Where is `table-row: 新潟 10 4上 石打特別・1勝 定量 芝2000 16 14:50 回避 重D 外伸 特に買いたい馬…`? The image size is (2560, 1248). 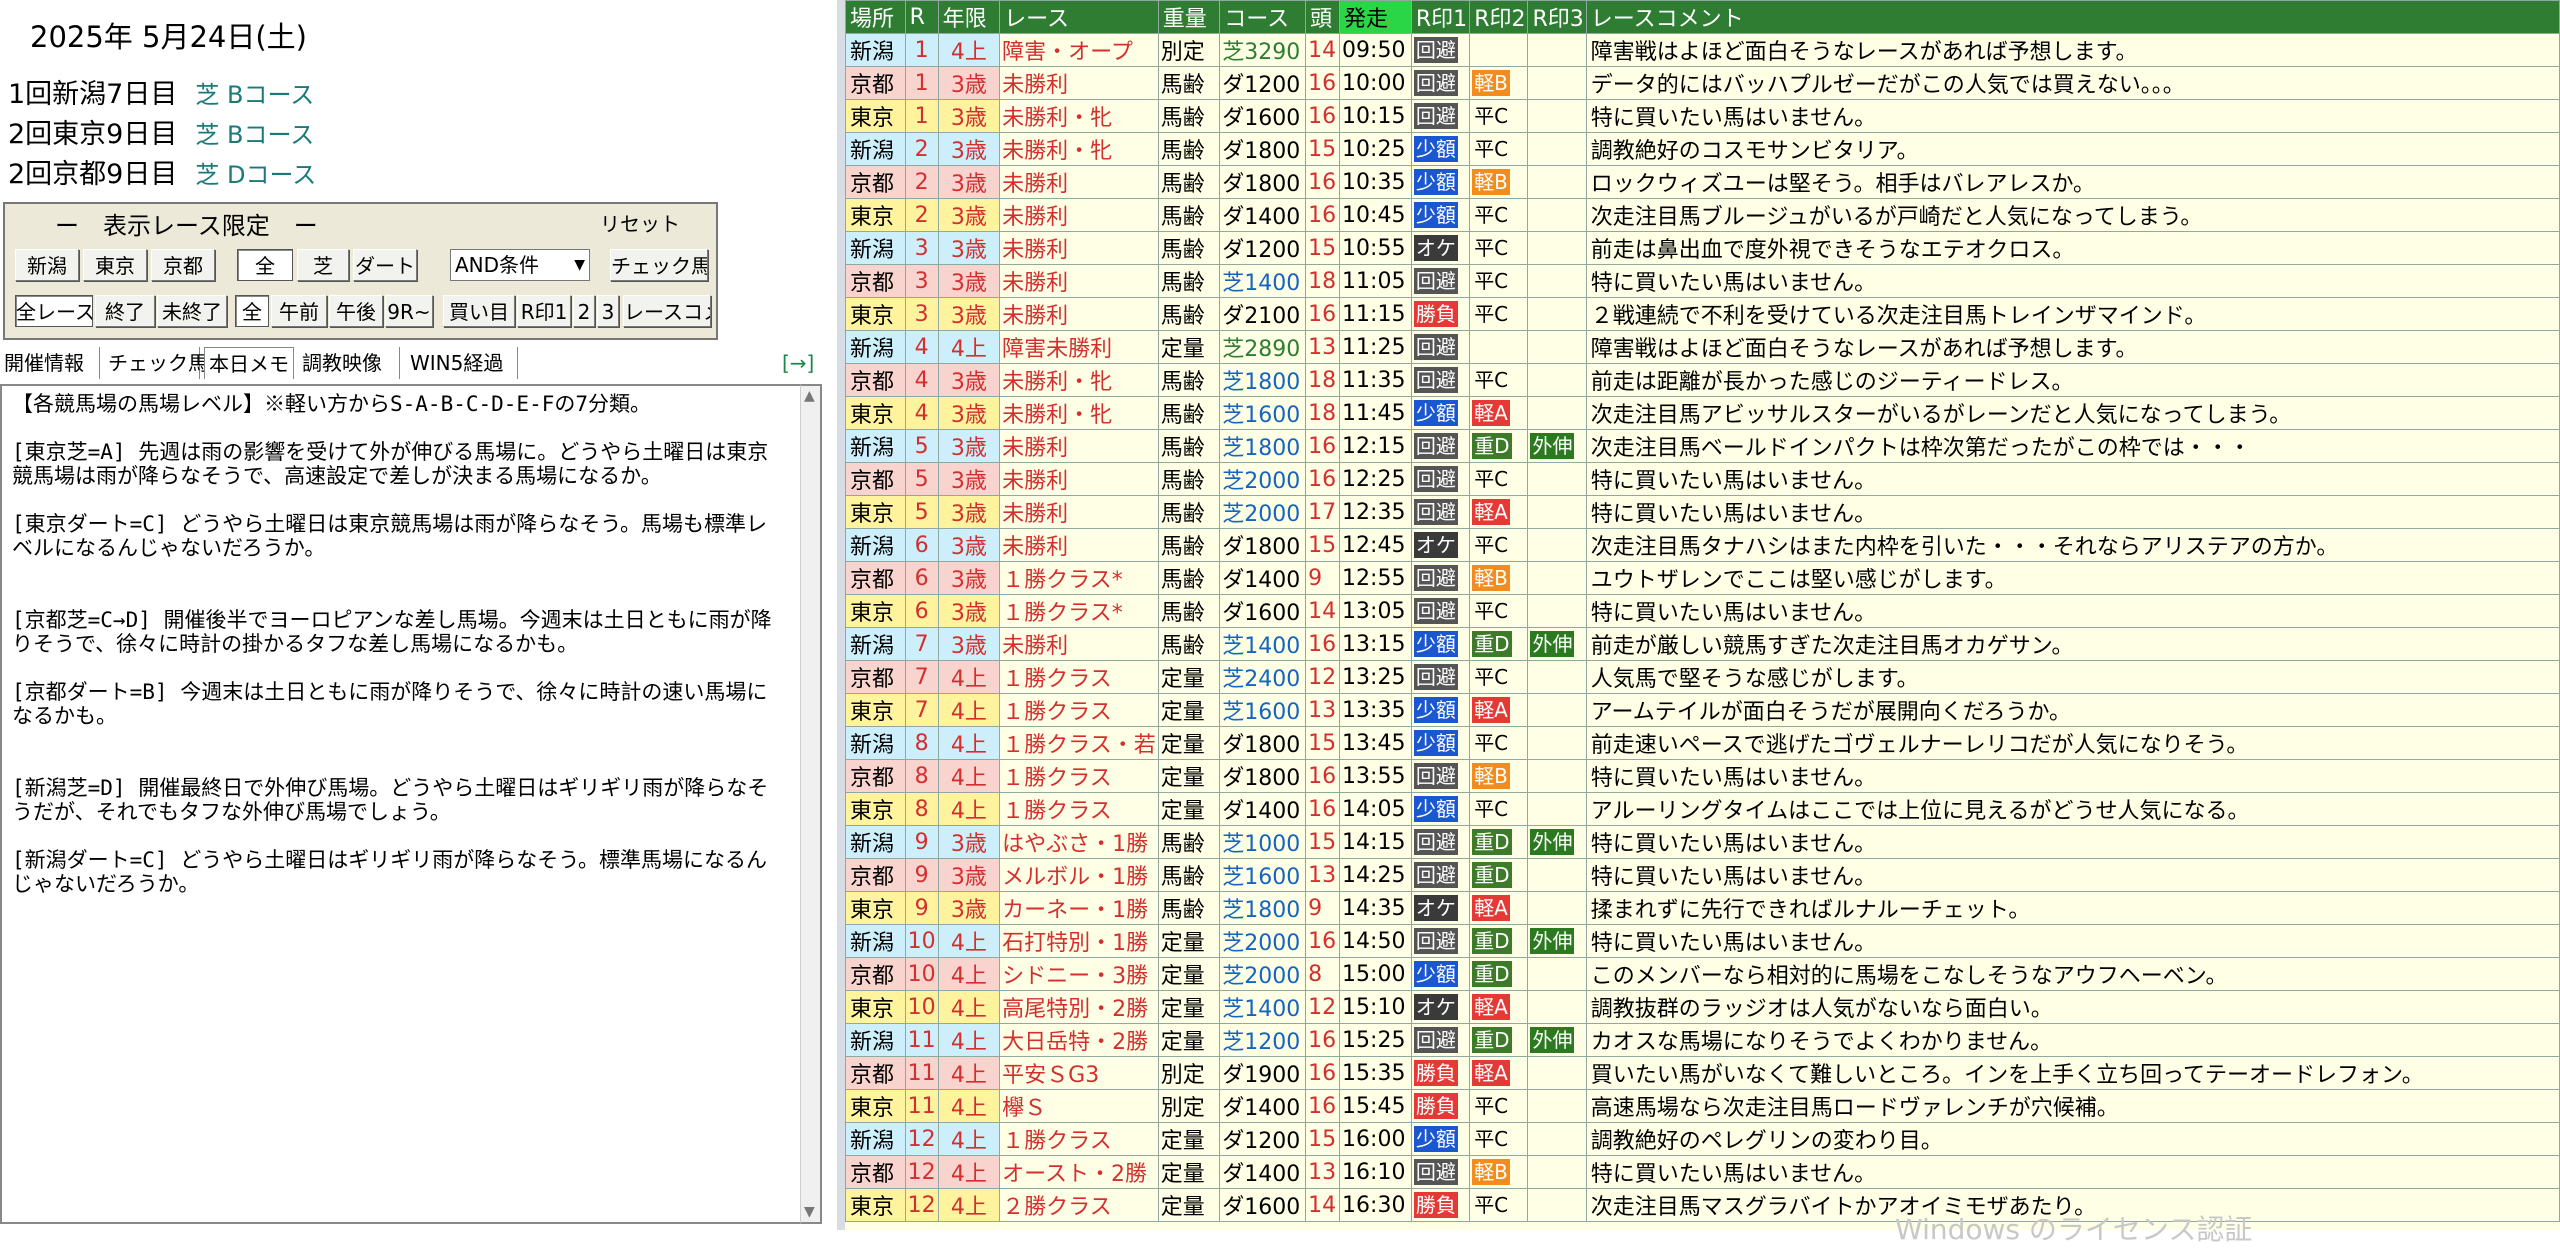 table-row: 新潟 10 4上 石打特別・1勝 定量 芝2000 16 14:50 回避 重D 外伸 特に買いたい馬… is located at coordinates (1702, 941).